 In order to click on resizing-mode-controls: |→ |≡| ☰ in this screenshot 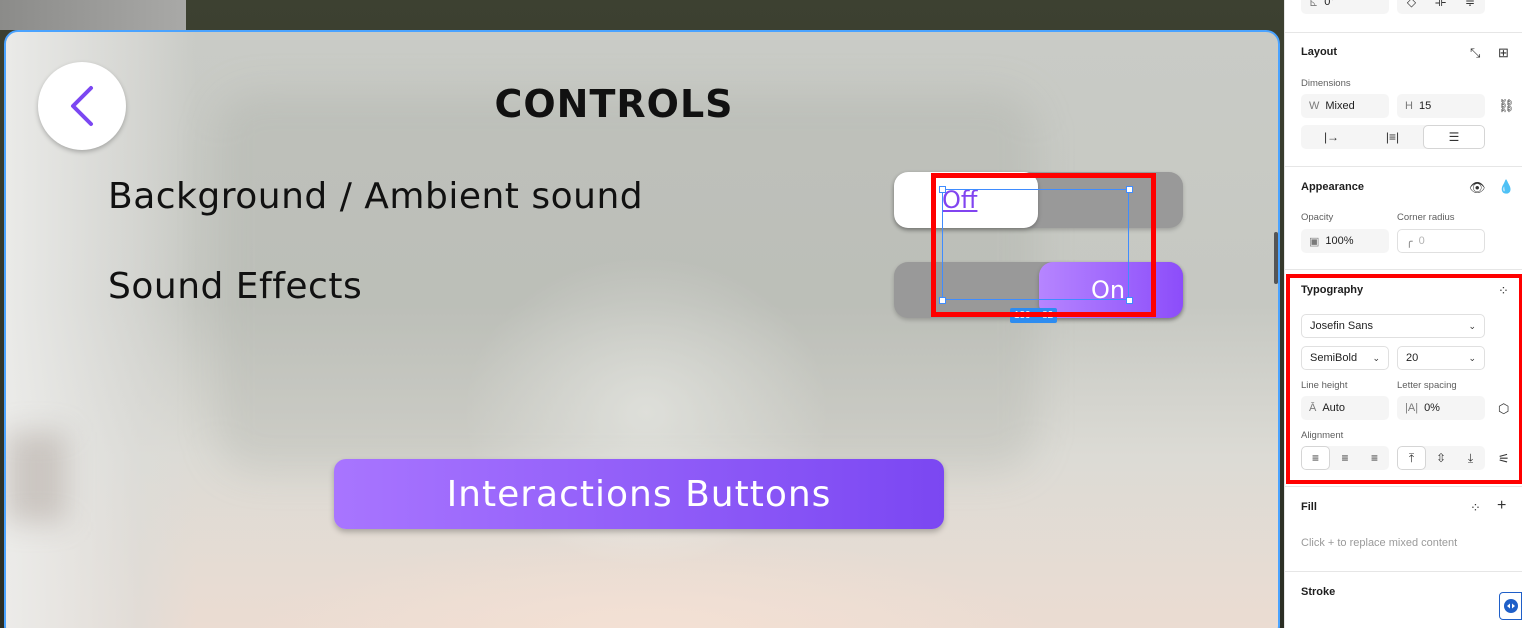, I will do `click(1393, 137)`.